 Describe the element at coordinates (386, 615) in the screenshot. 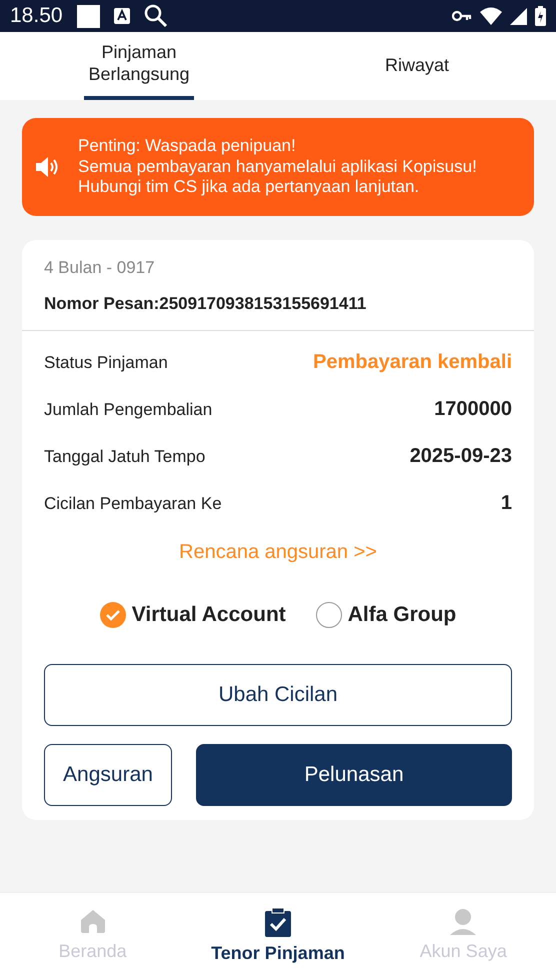

I see `payment-option: Alfa Group` at that location.